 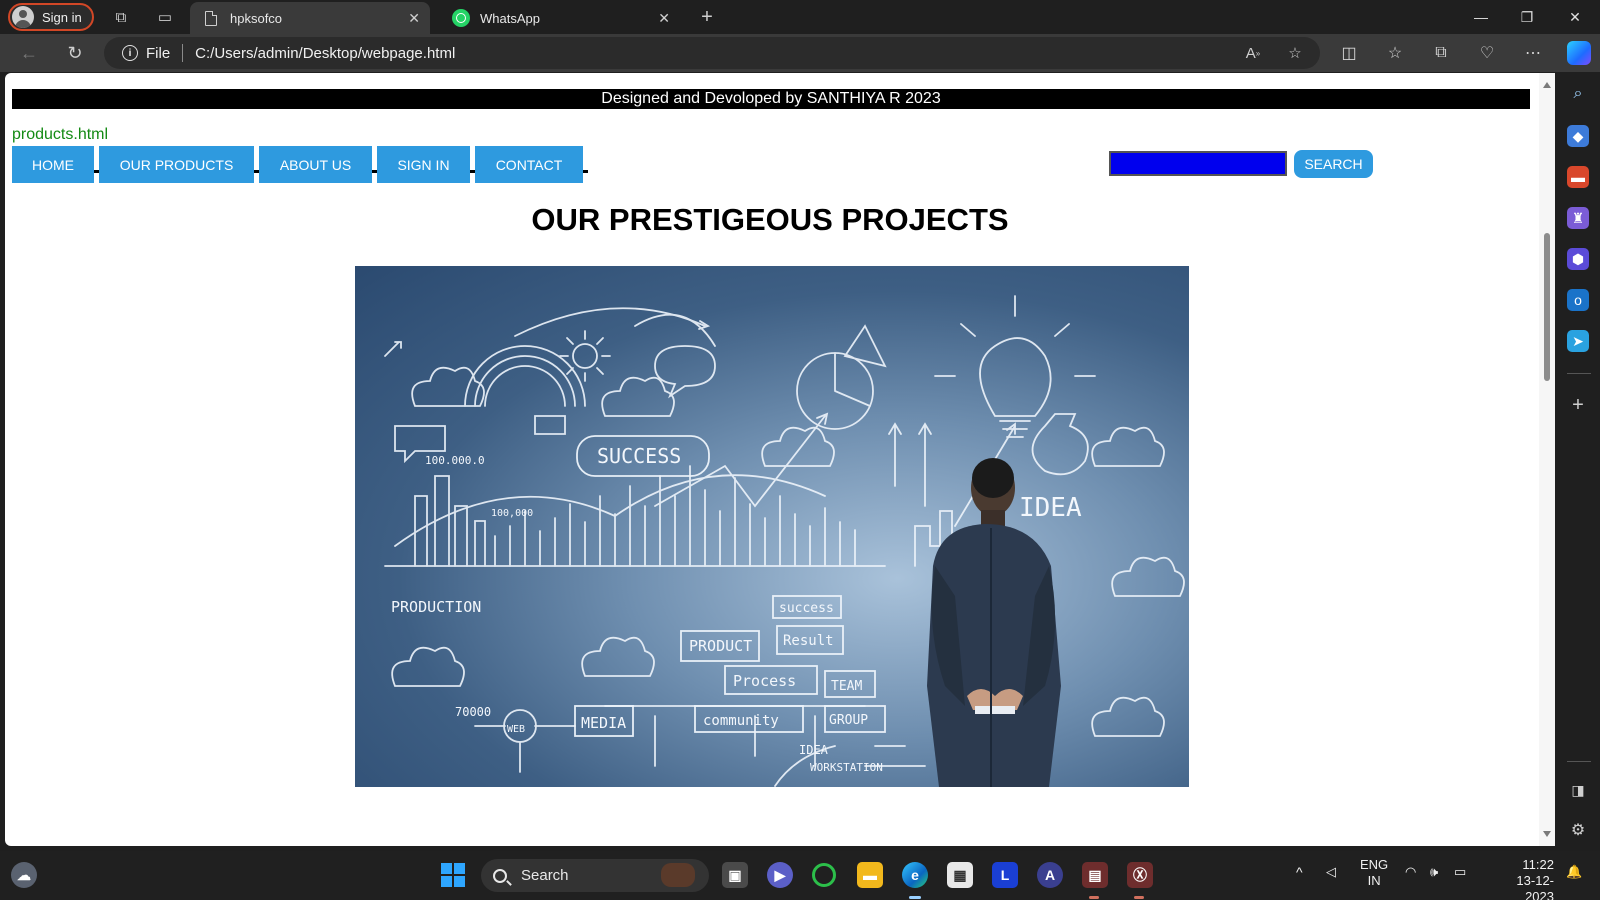 I want to click on tab-label: WhatsApp, so click(x=510, y=18).